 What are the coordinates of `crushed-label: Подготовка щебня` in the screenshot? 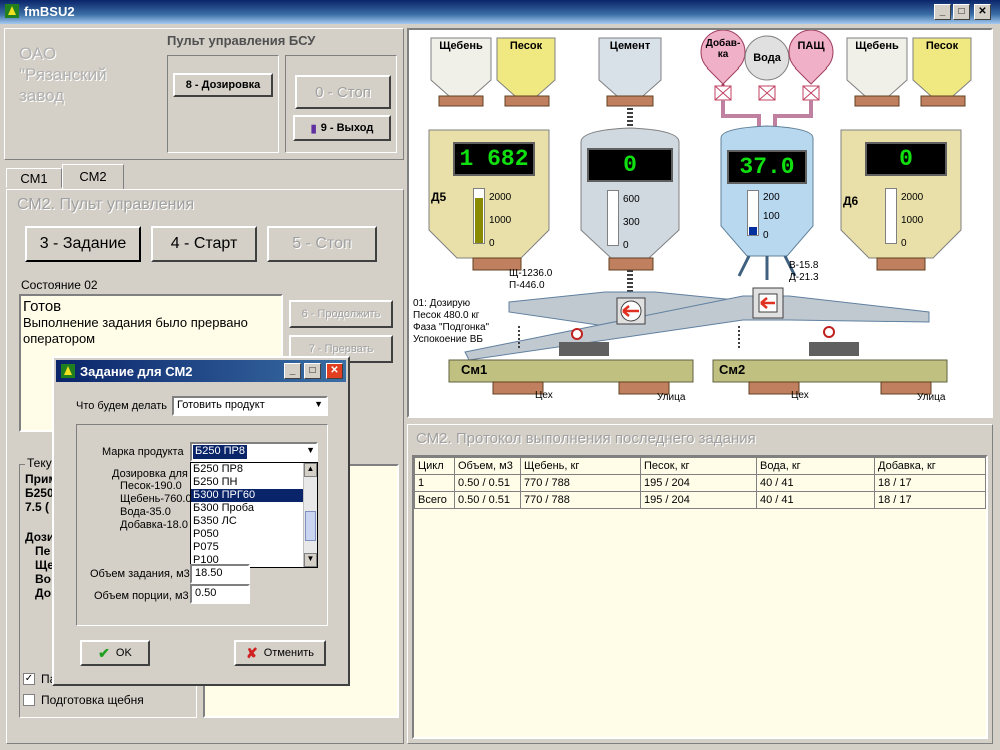 It's located at (92, 700).